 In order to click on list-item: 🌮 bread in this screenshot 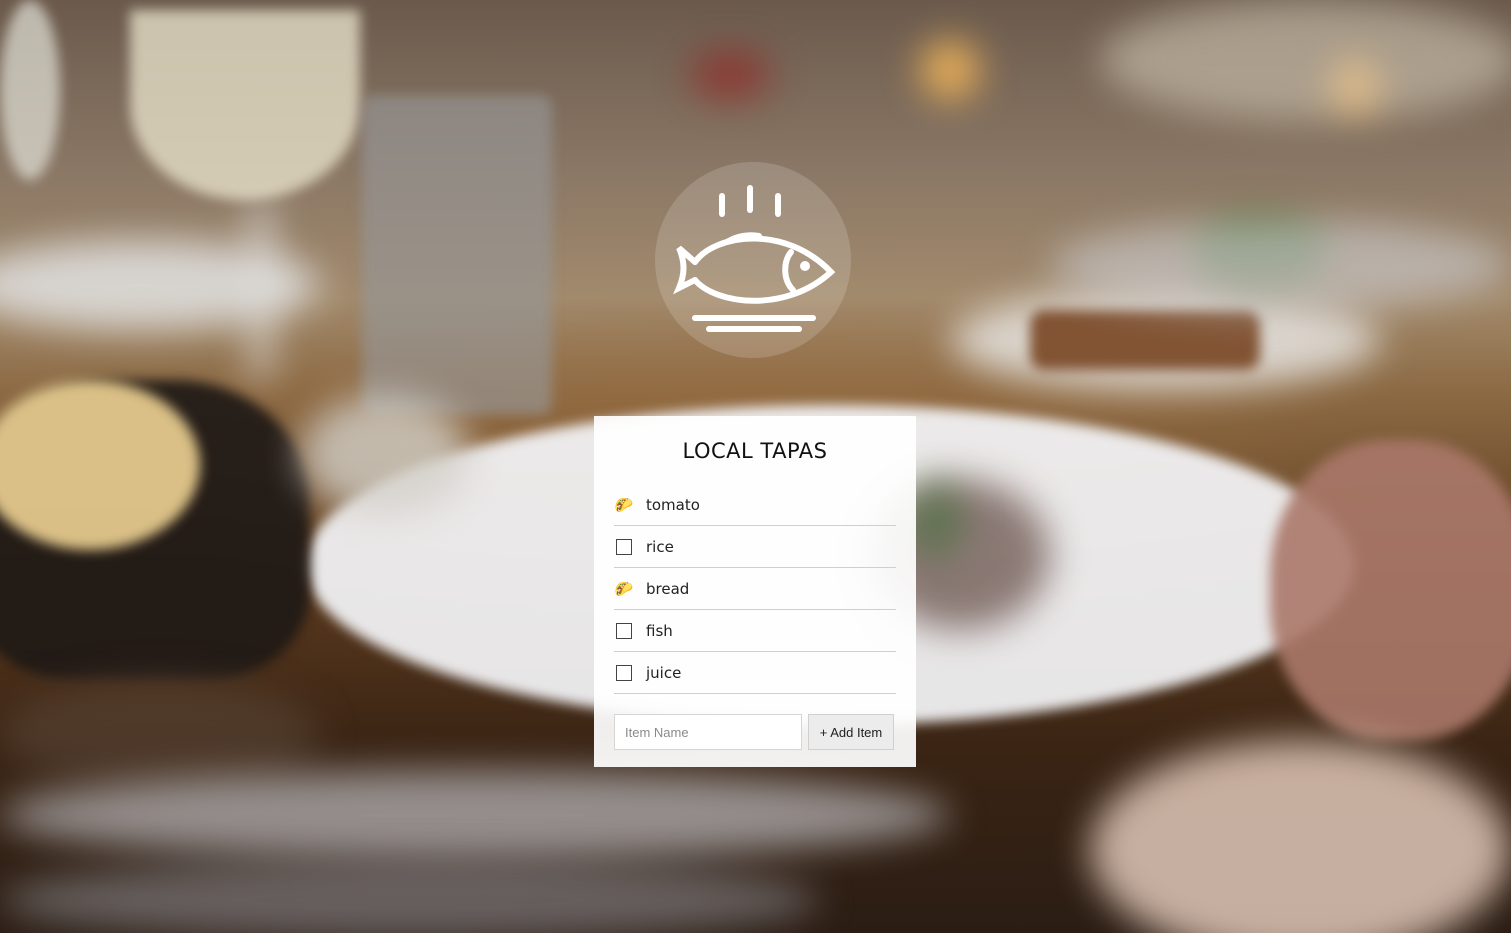, I will do `click(755, 589)`.